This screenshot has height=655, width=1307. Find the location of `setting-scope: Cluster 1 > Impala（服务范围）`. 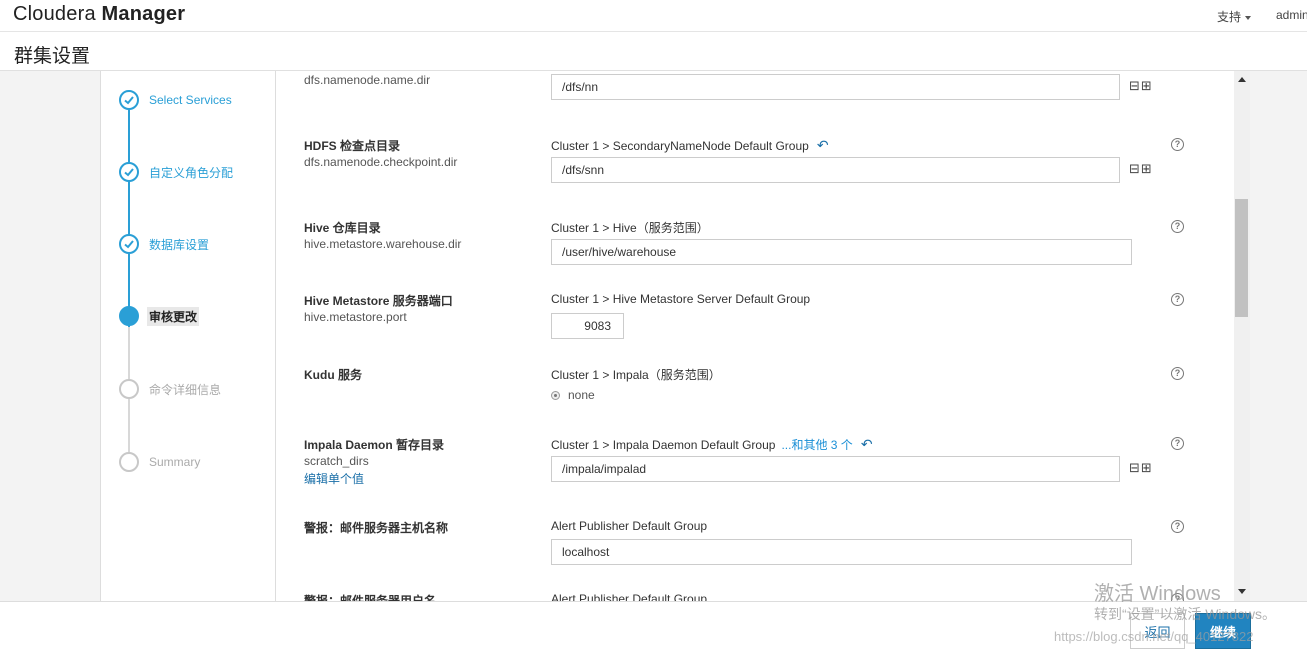

setting-scope: Cluster 1 > Impala（服务范围） is located at coordinates (636, 375).